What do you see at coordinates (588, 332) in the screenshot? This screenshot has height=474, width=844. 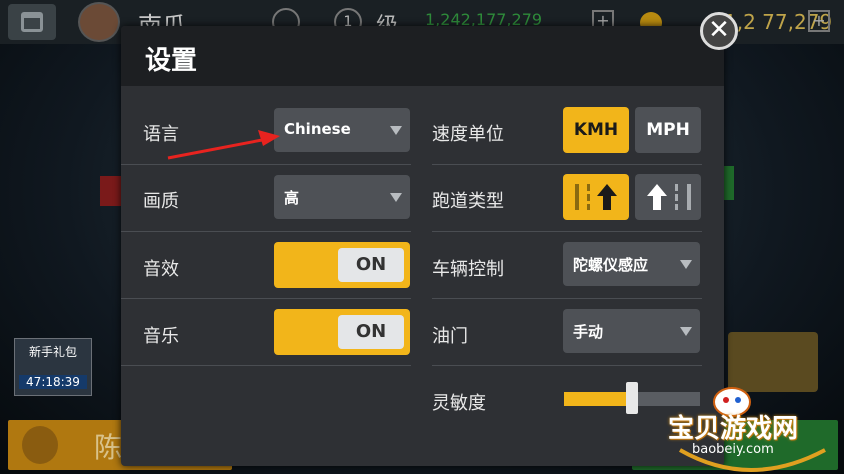 I see `throttle-value: 手动` at bounding box center [588, 332].